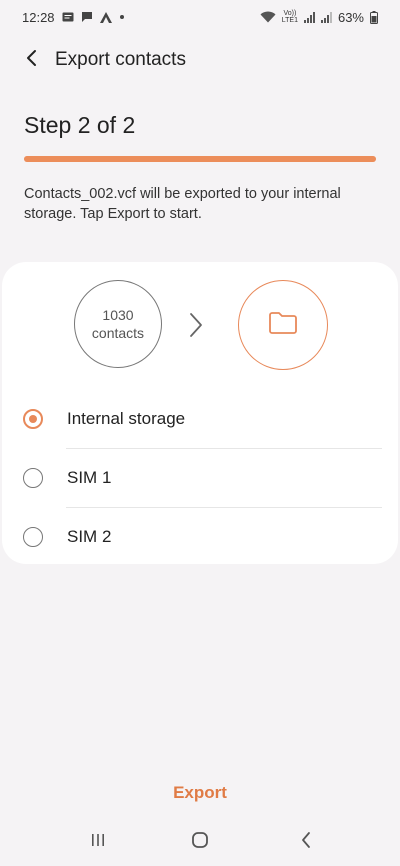 Image resolution: width=400 pixels, height=866 pixels. What do you see at coordinates (196, 327) in the screenshot?
I see `chevron-right-icon` at bounding box center [196, 327].